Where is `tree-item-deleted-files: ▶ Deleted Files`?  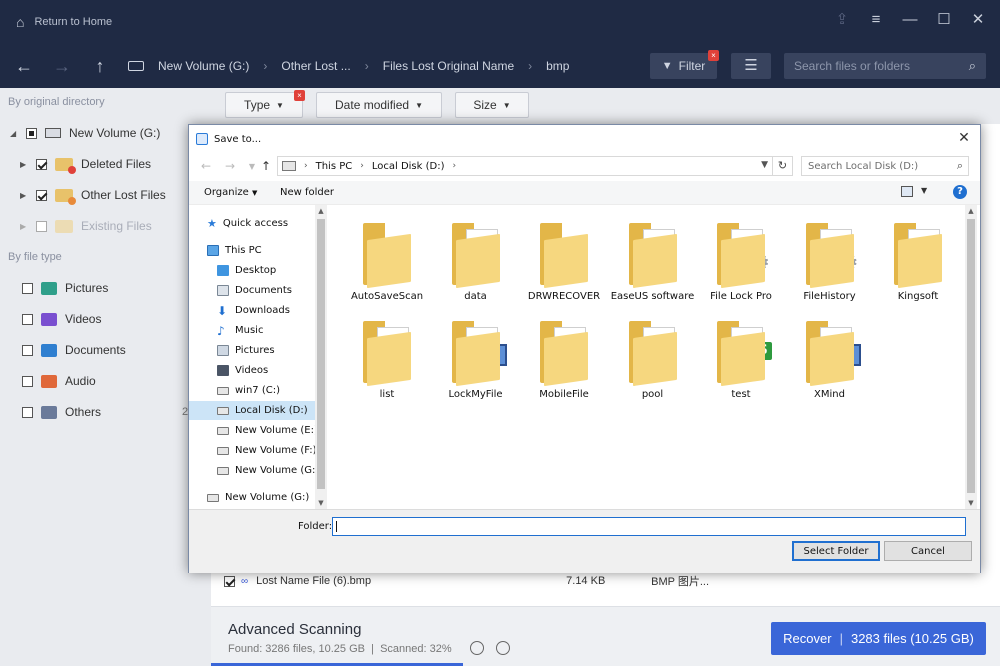 tree-item-deleted-files: ▶ Deleted Files is located at coordinates (85, 165).